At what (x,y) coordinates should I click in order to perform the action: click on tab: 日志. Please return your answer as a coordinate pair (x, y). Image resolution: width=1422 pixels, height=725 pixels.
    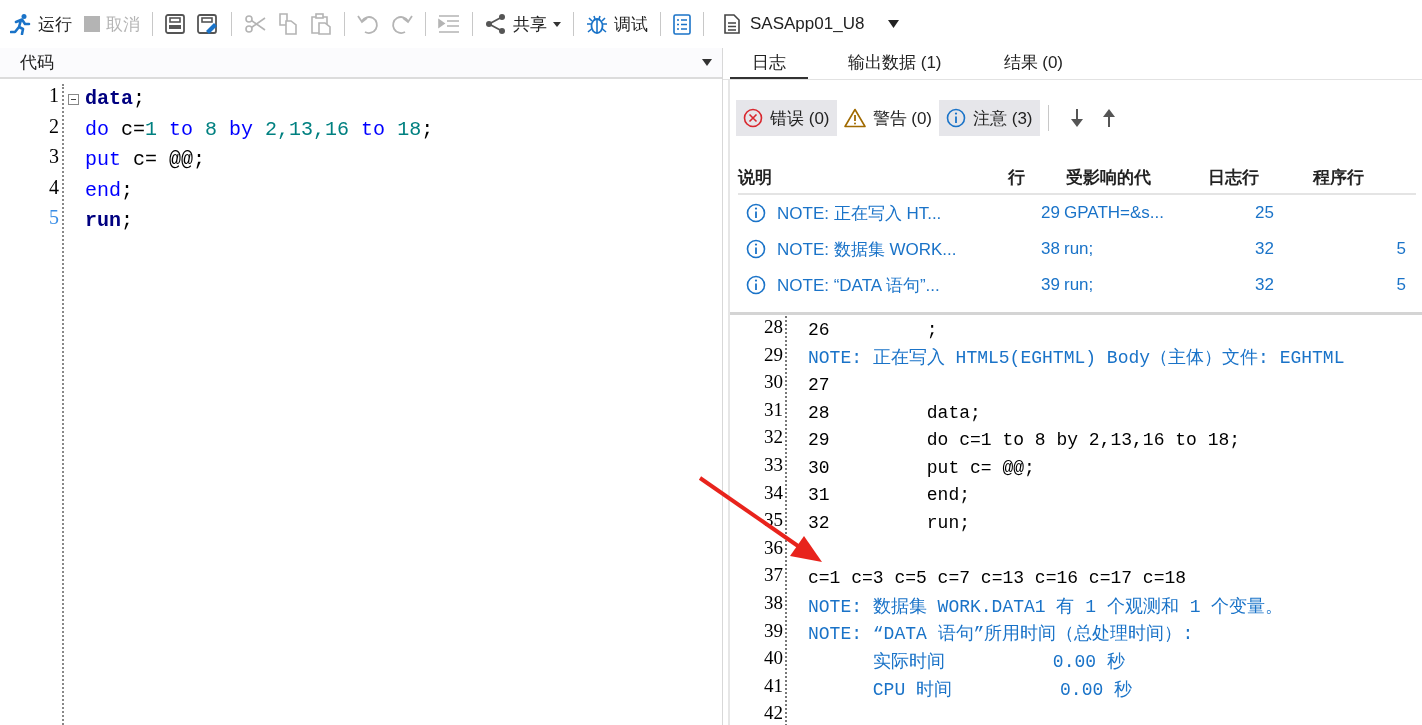
    Looking at the image, I should click on (769, 63).